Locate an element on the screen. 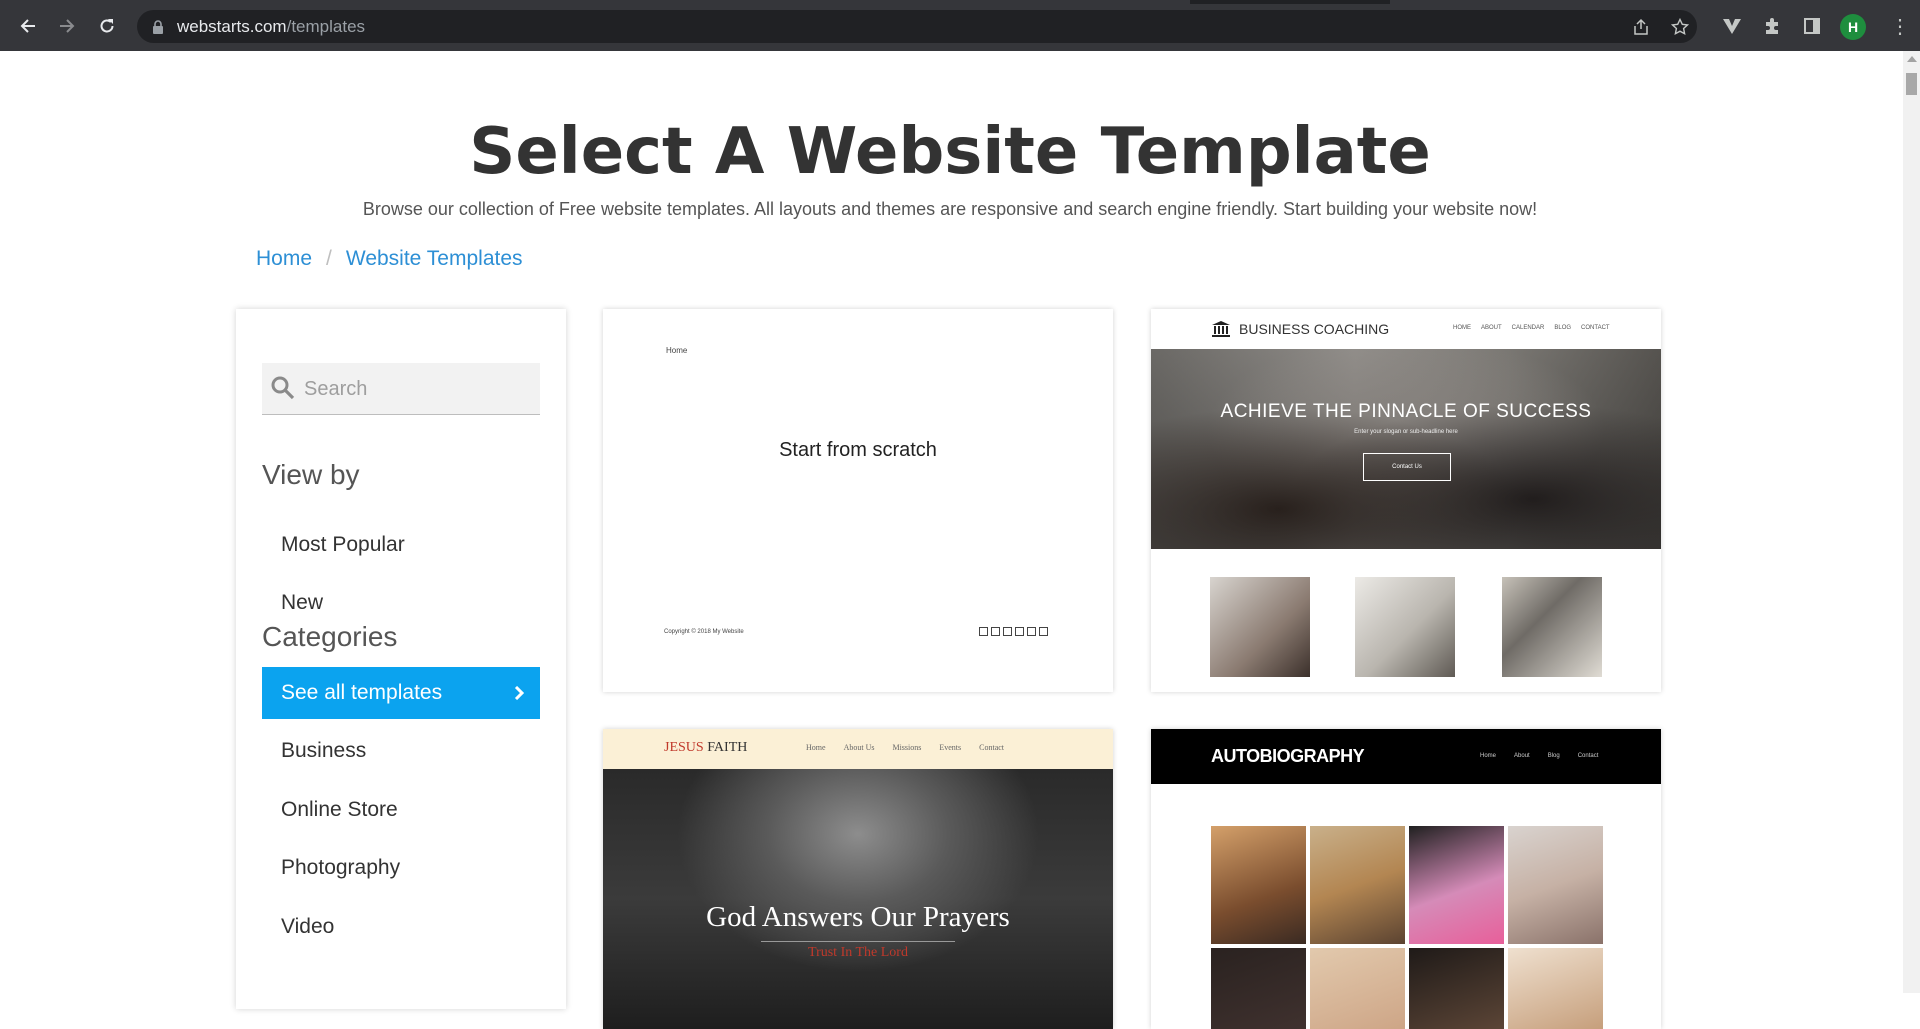  scroll-up-arrow-icon is located at coordinates (1912, 59).